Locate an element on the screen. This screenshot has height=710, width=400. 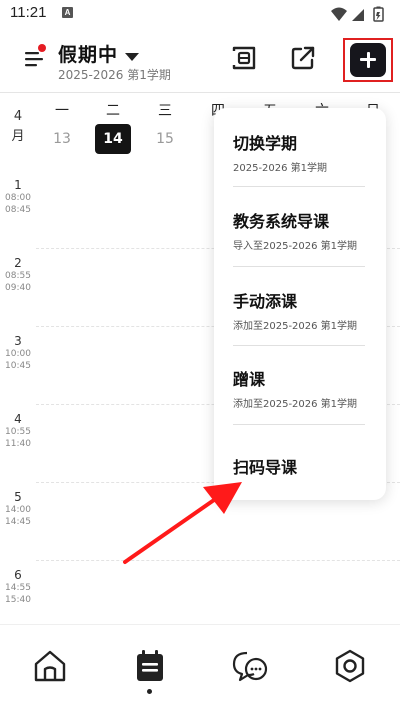
settings-icon is located at coordinates (350, 666).